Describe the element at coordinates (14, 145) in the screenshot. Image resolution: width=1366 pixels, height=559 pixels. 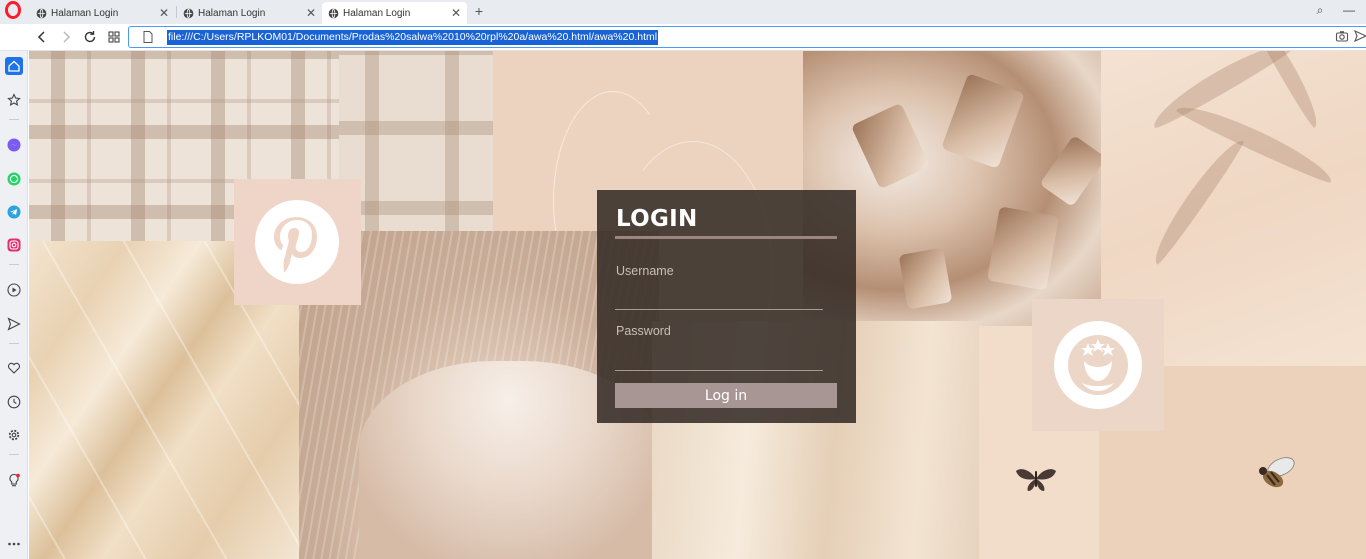
I see `messenger-icon` at that location.